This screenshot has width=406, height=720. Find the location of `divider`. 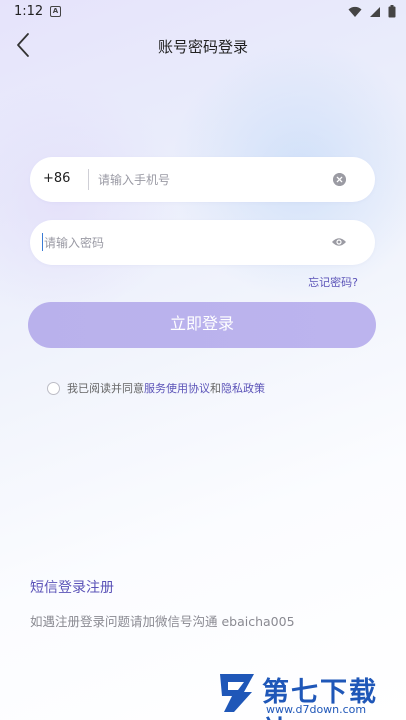

divider is located at coordinates (88, 179).